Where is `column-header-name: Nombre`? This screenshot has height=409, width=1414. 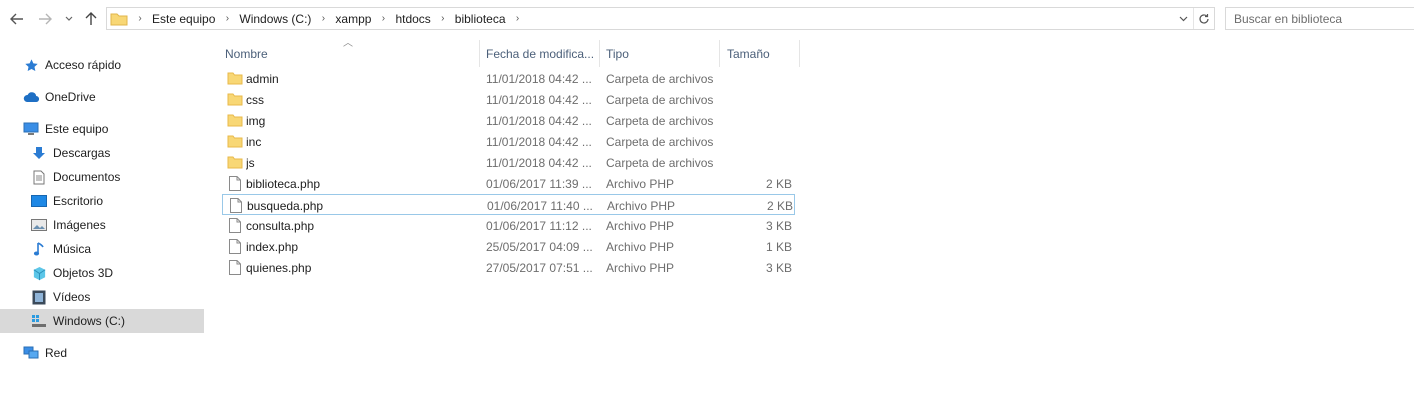 column-header-name: Nombre is located at coordinates (349, 53).